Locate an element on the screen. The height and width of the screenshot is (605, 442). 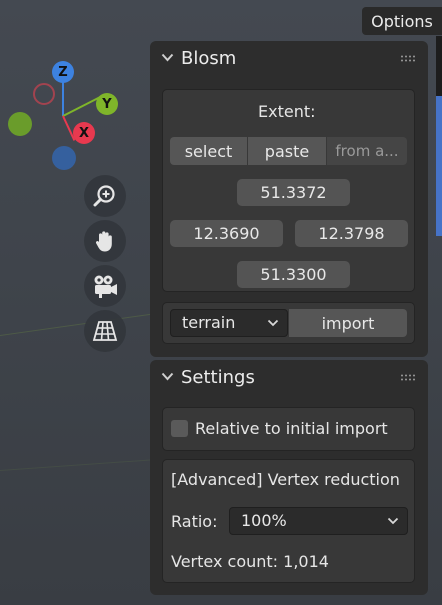
extent-label: Extent: is located at coordinates (287, 111).